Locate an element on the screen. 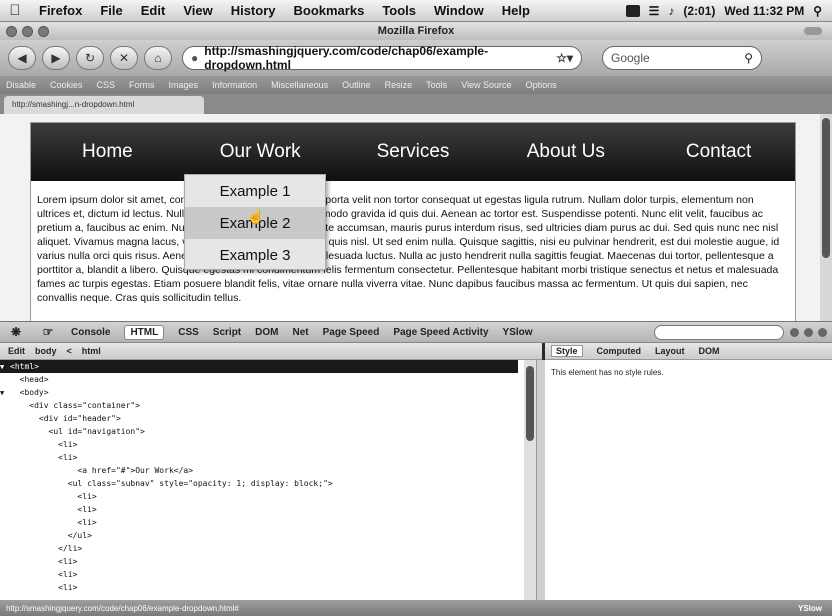 Image resolution: width=832 pixels, height=616 pixels. firebug-search-input is located at coordinates (719, 332).